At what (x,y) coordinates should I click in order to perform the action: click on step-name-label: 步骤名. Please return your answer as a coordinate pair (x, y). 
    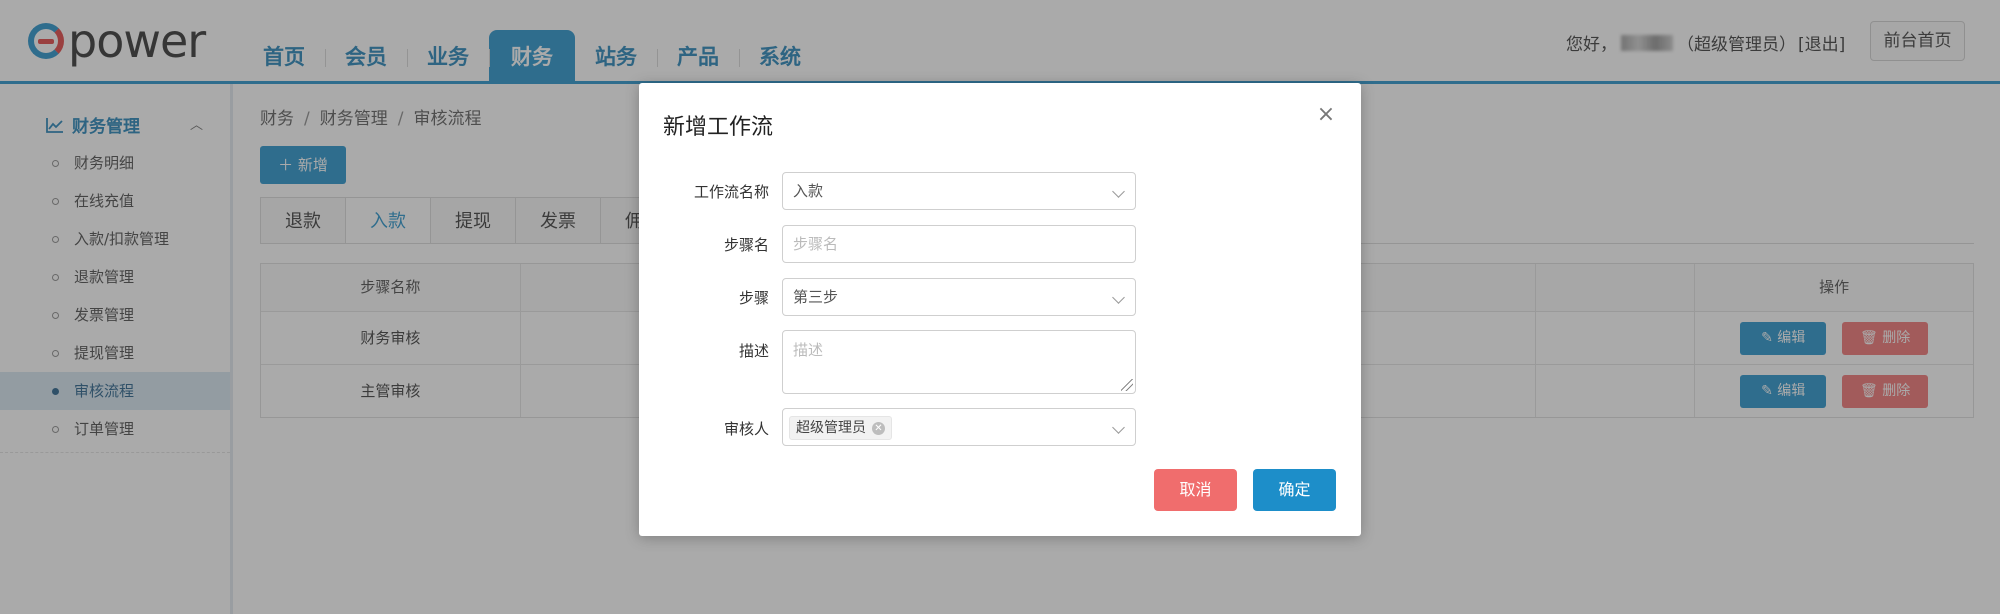
    Looking at the image, I should click on (746, 245).